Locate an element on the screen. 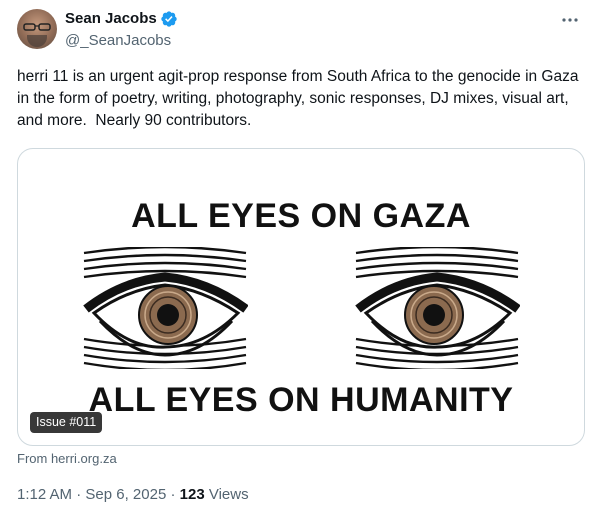  tweet-meta: 1:12 AM · Sep 6, 2025 · 123 Views is located at coordinates (133, 495).